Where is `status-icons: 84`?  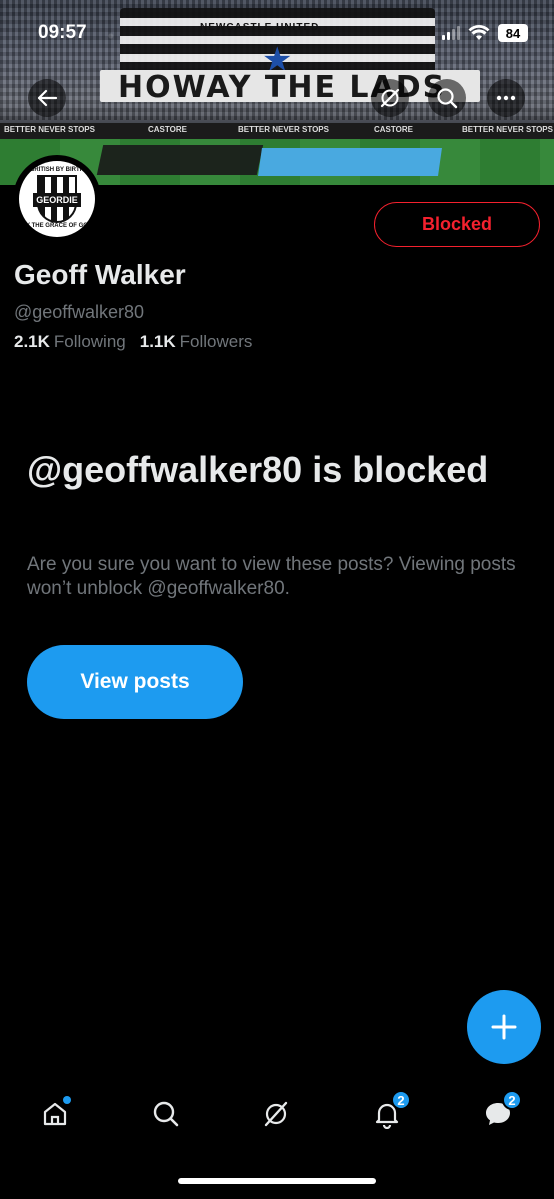
status-icons: 84 is located at coordinates (485, 33).